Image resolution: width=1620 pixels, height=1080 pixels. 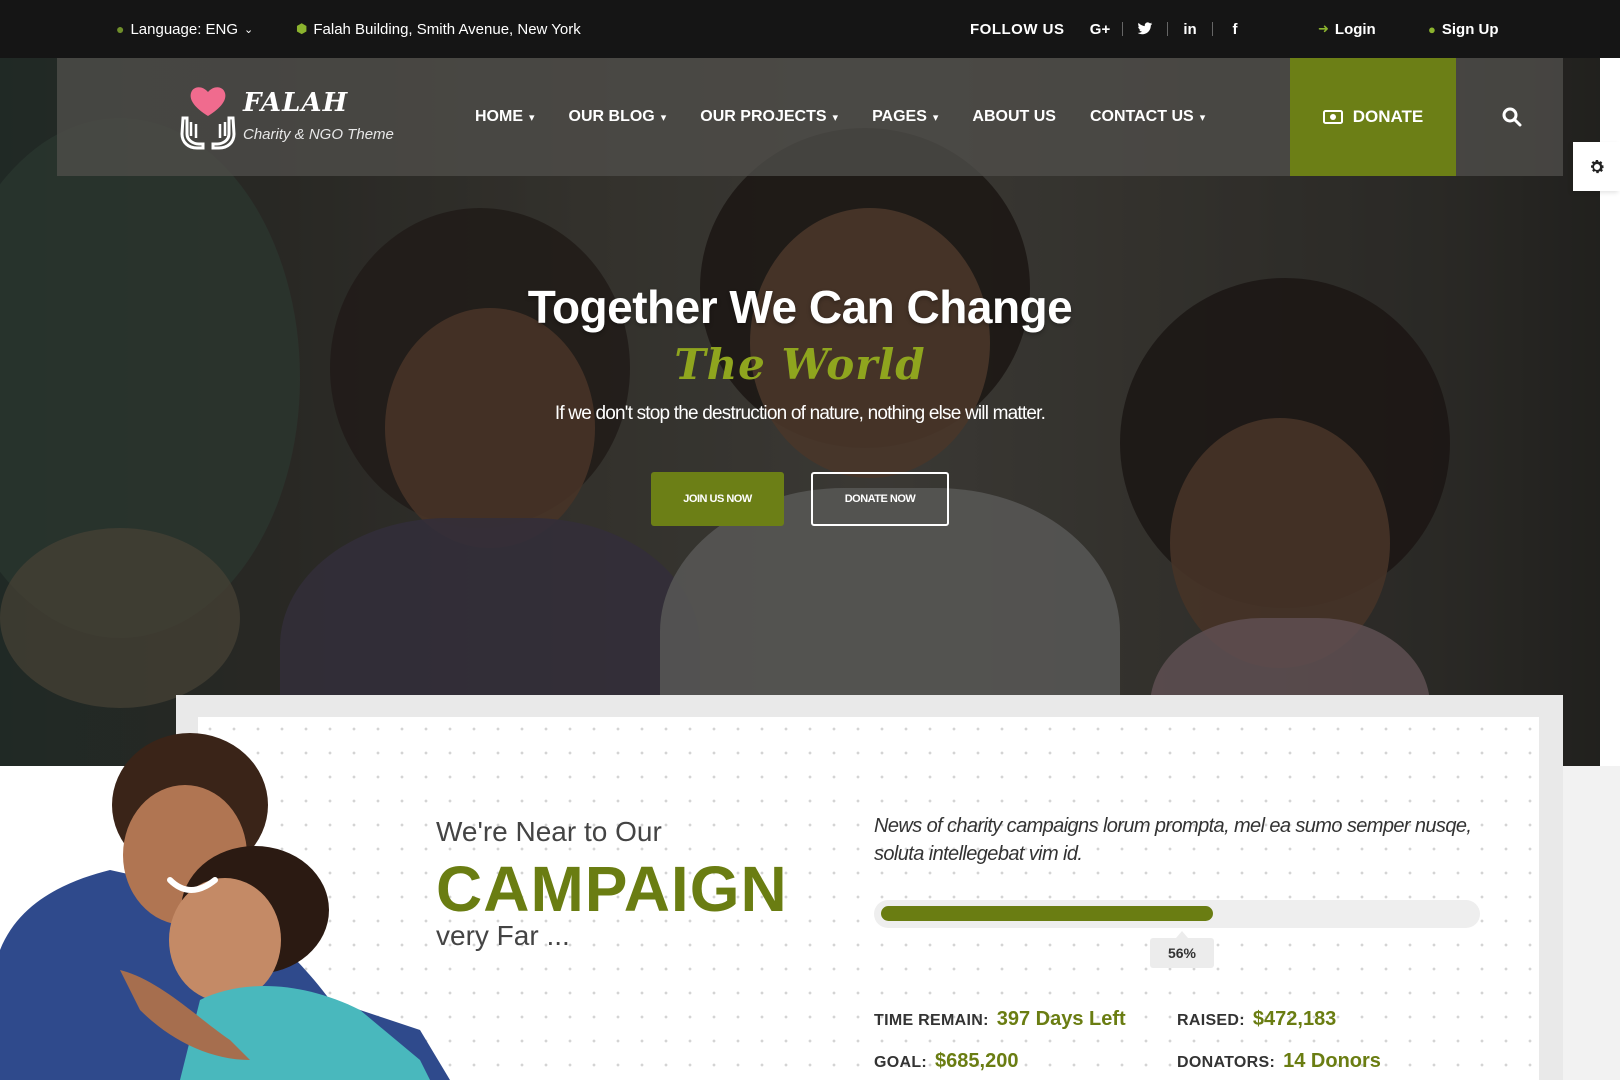 I want to click on stat-goal: GOAL: $685,200, so click(x=946, y=1061).